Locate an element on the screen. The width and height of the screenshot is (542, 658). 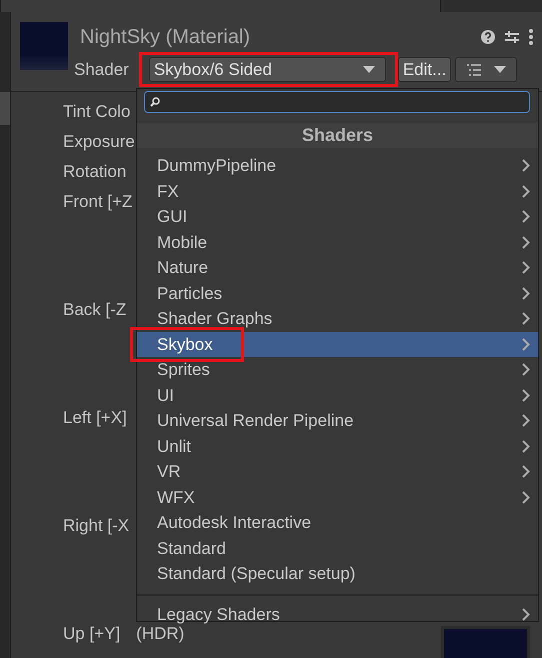
property-label: Rotation is located at coordinates (94, 172).